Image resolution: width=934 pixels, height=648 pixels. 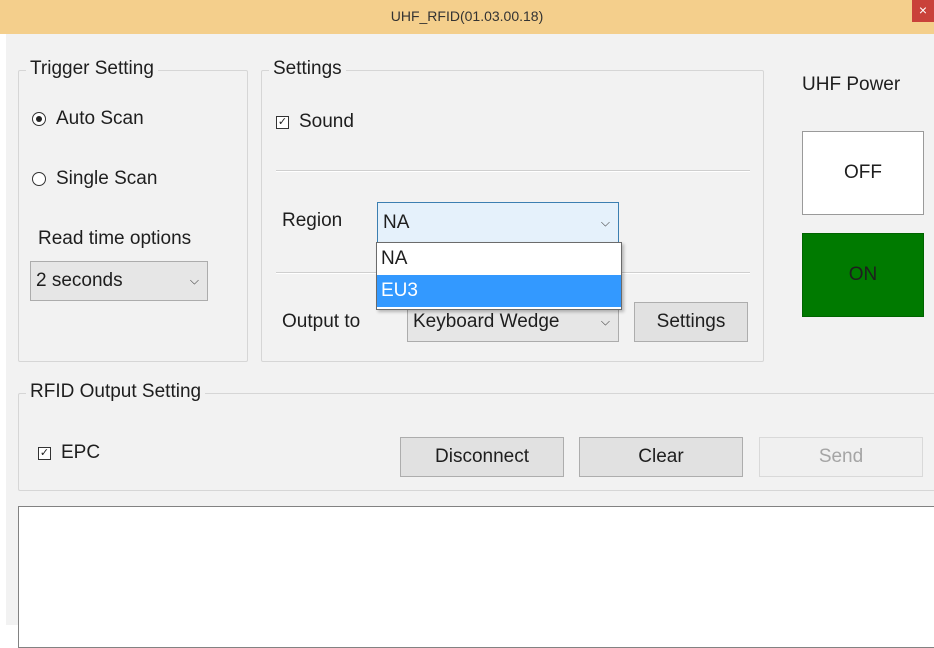 What do you see at coordinates (39, 119) in the screenshot?
I see `radio-dot-icon` at bounding box center [39, 119].